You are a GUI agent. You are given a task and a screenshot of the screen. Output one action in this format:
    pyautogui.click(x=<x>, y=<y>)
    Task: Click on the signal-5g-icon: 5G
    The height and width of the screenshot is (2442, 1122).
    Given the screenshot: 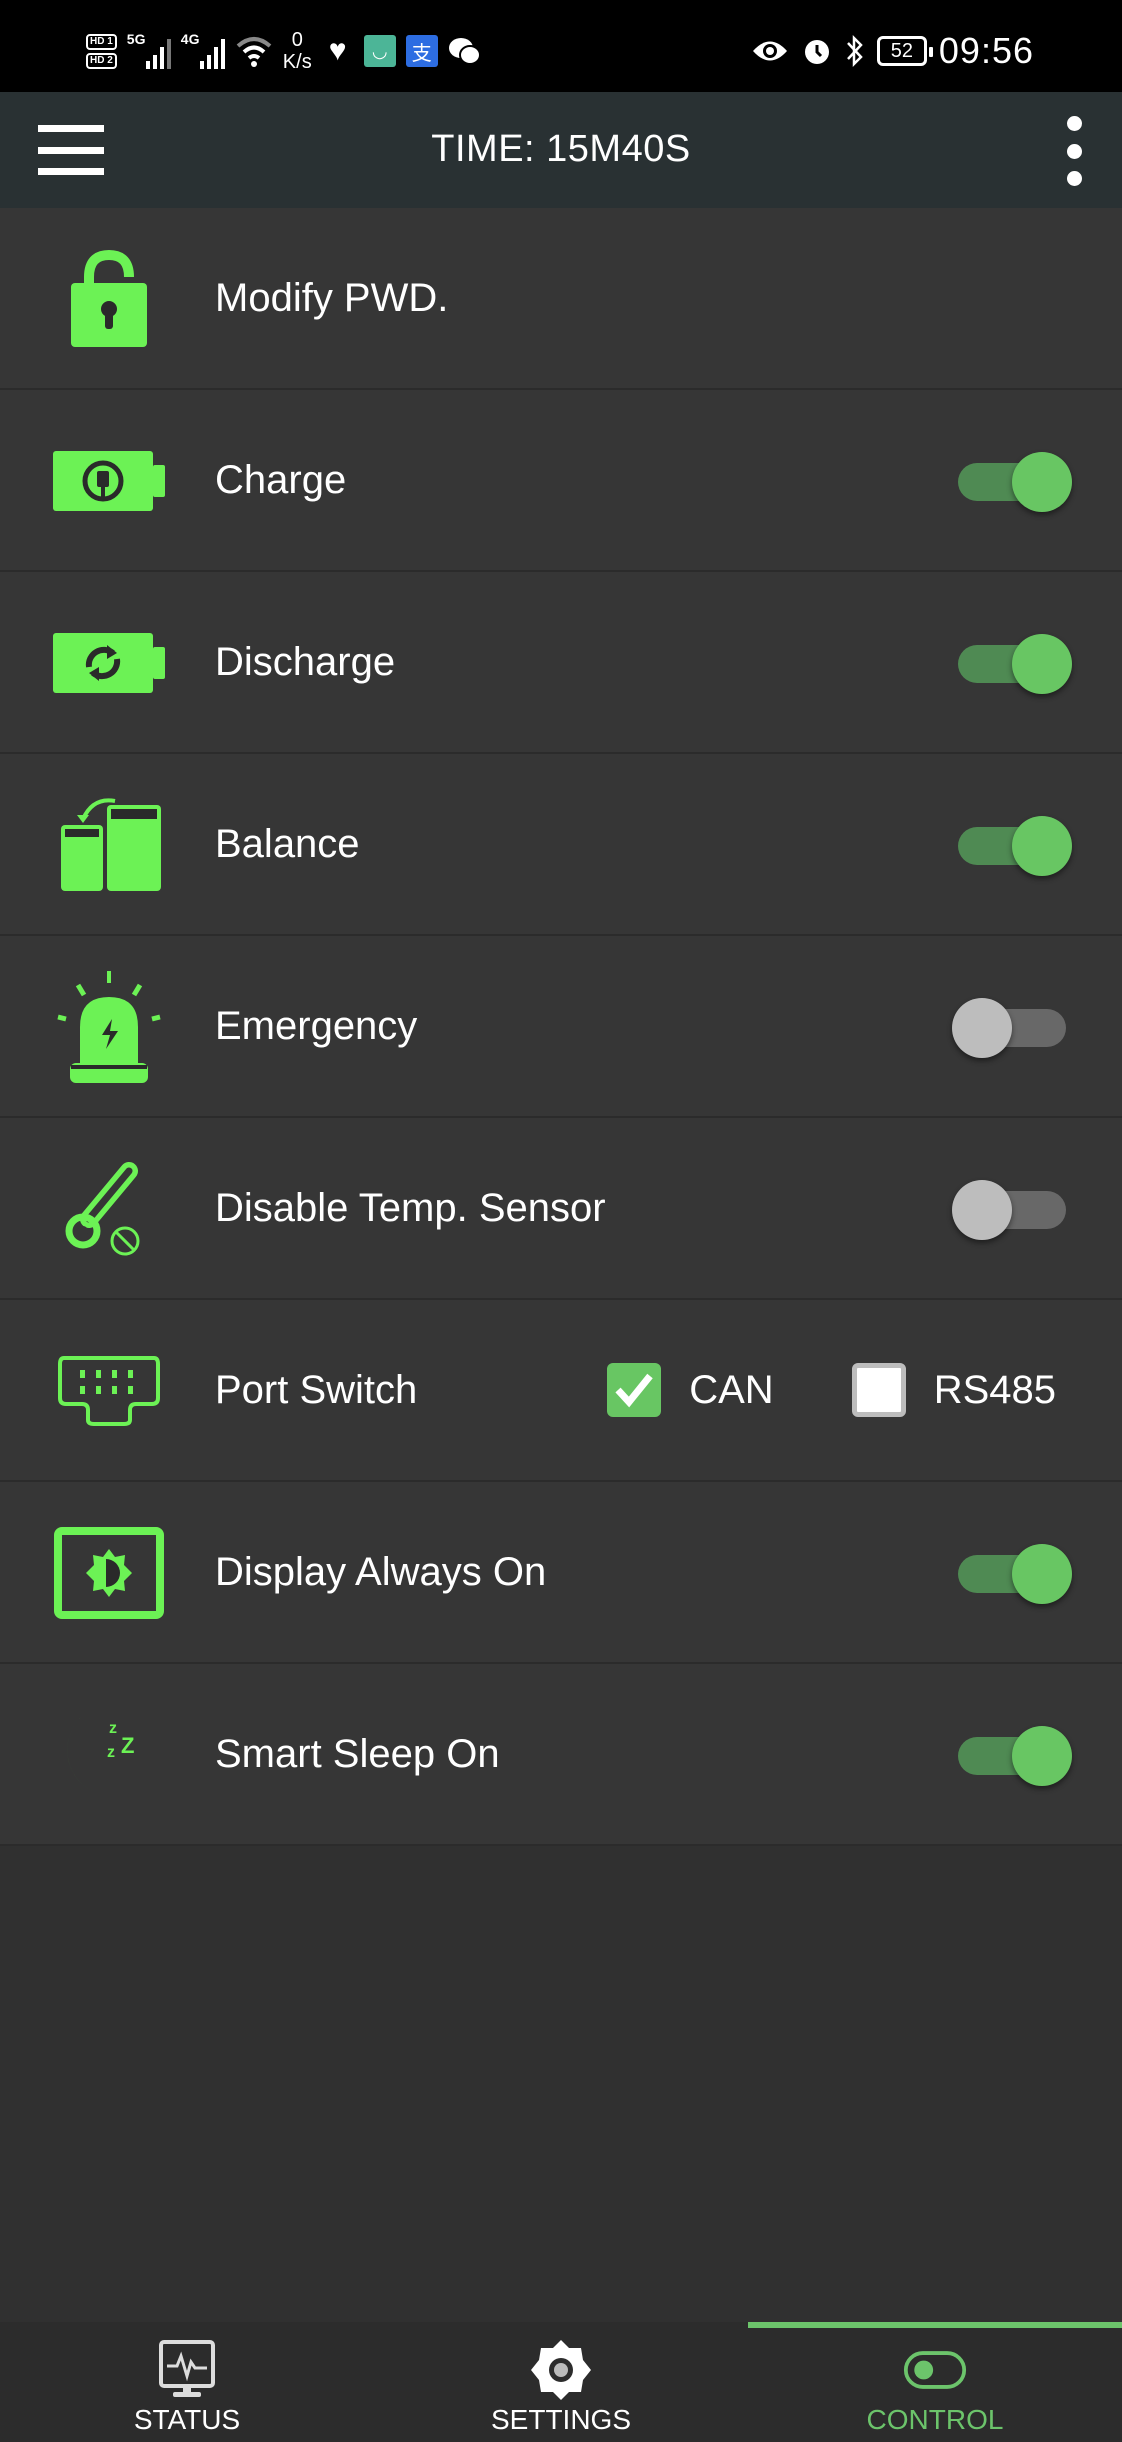 What is the action you would take?
    pyautogui.click(x=149, y=51)
    